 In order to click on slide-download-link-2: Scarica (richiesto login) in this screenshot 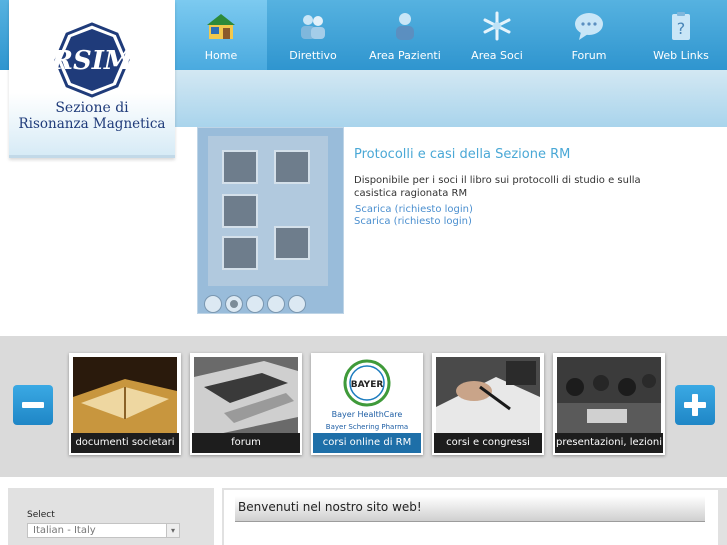, I will do `click(413, 221)`.